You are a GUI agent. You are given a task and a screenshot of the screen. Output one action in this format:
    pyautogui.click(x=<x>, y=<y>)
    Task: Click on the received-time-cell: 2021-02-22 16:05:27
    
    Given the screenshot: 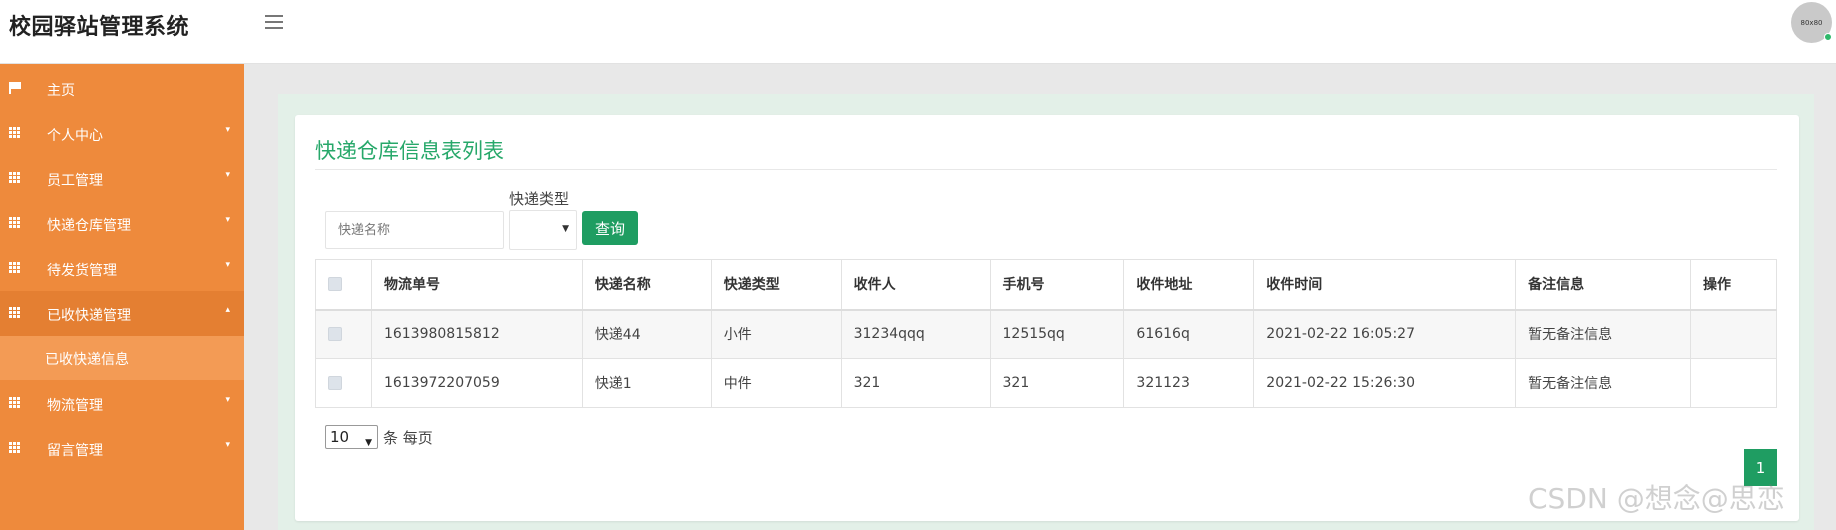 What is the action you would take?
    pyautogui.click(x=1385, y=334)
    